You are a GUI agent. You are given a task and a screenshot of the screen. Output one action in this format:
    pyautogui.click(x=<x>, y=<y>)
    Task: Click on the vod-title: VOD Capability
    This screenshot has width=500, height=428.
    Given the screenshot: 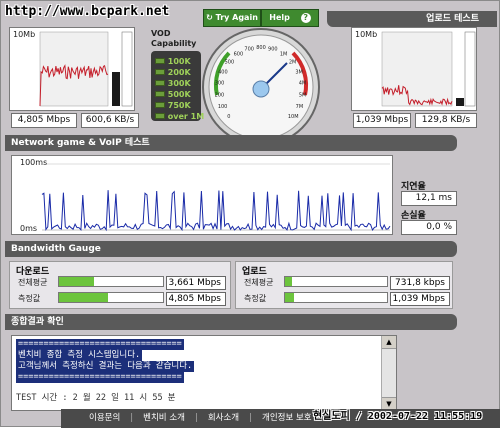 What is the action you would take?
    pyautogui.click(x=174, y=38)
    